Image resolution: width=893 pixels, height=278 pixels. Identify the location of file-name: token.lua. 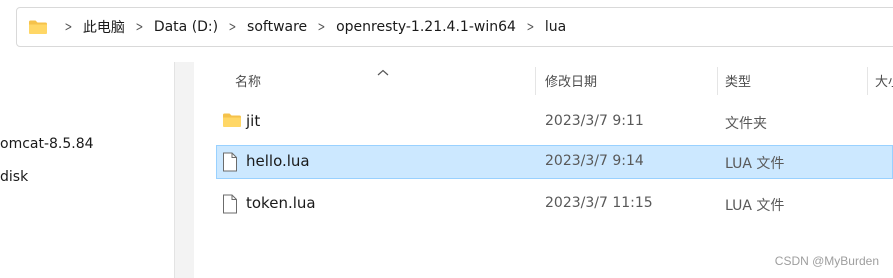
(281, 203).